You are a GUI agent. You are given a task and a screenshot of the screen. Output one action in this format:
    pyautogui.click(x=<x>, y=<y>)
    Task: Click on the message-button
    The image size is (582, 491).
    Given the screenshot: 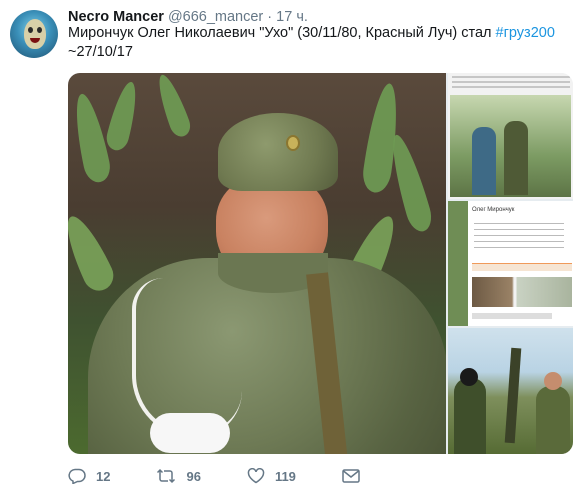 What is the action you would take?
    pyautogui.click(x=356, y=476)
    